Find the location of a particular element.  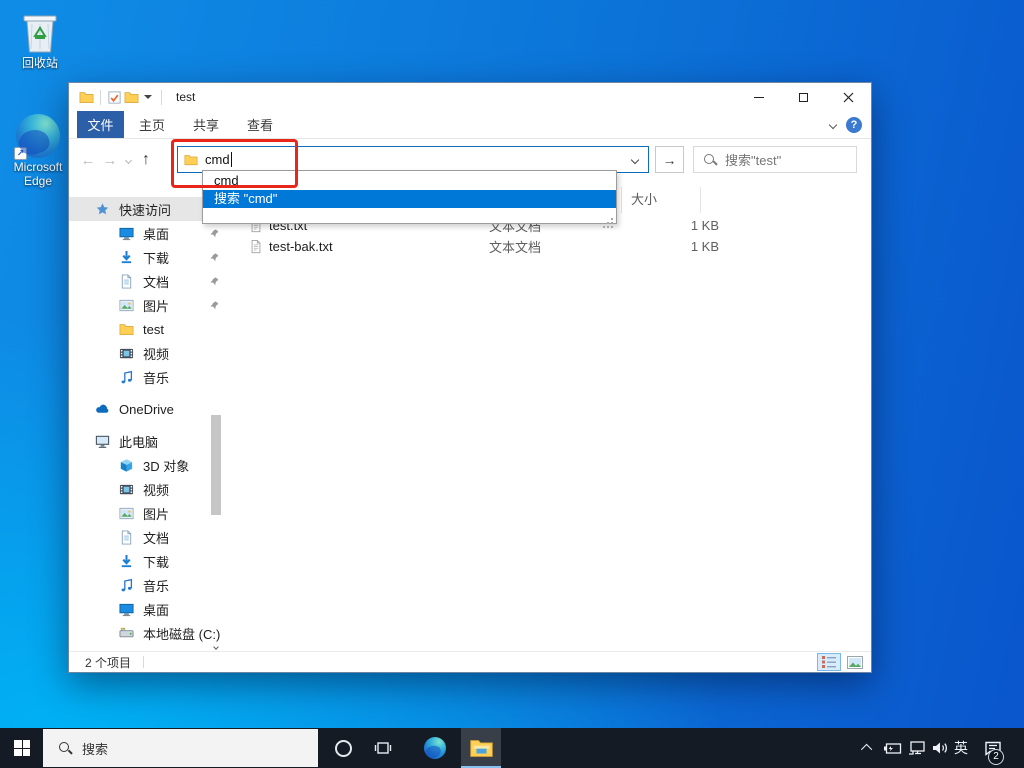

window-title: test is located at coordinates (186, 97).